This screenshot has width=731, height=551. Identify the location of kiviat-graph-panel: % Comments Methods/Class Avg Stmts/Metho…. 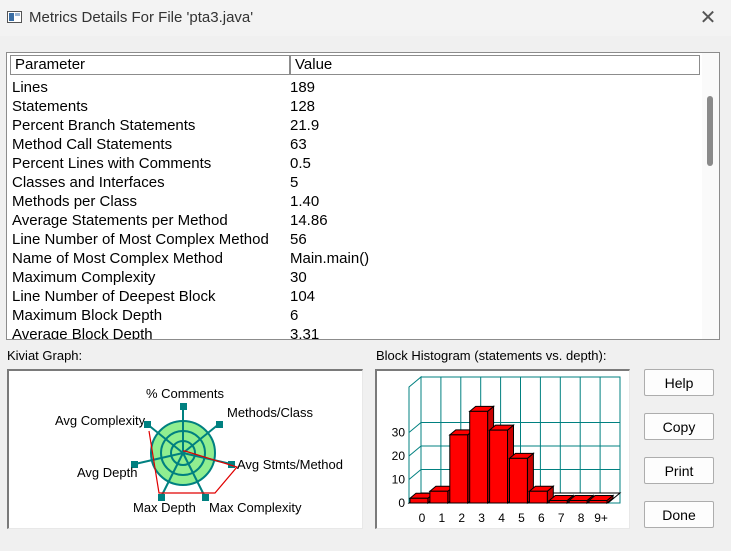
(185, 449).